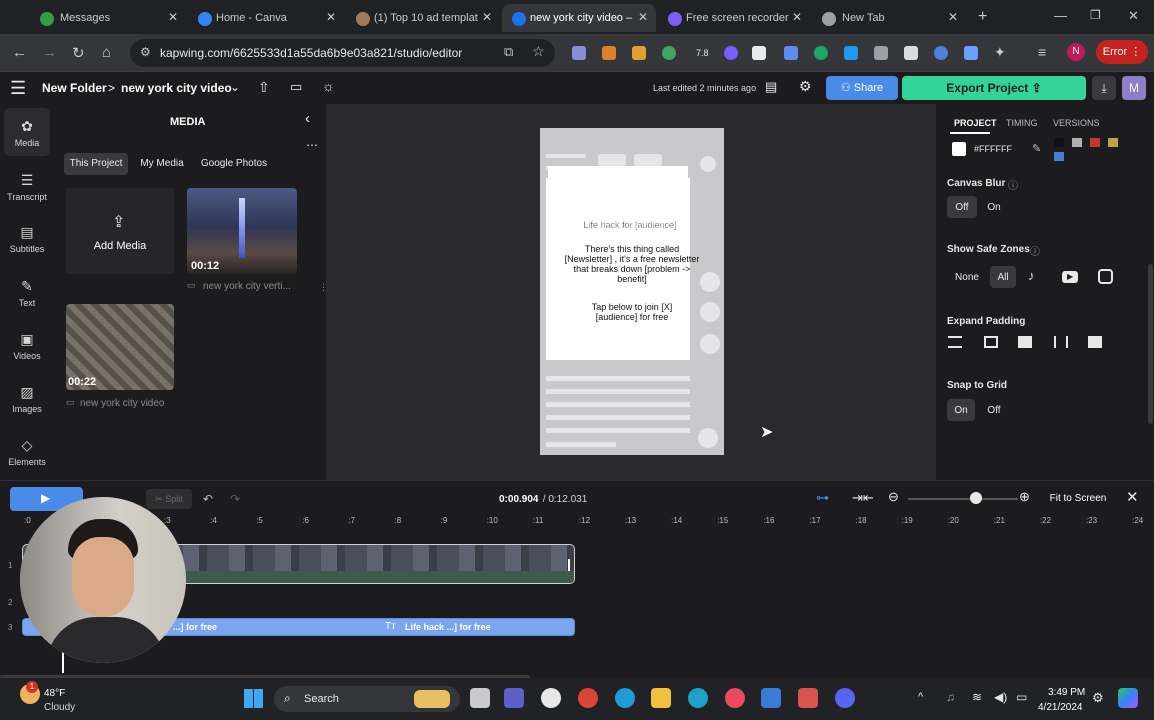  What do you see at coordinates (49, 52) in the screenshot?
I see `forward-arrow-icon: →` at bounding box center [49, 52].